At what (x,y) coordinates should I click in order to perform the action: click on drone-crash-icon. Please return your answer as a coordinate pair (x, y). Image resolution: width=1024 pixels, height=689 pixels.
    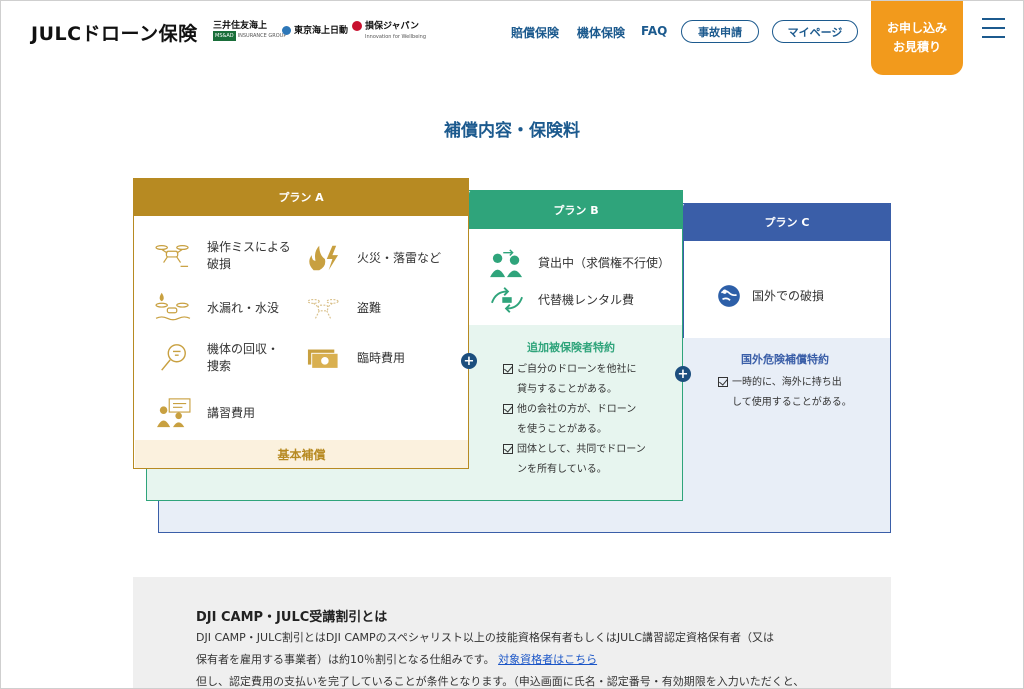
    Looking at the image, I should click on (173, 256).